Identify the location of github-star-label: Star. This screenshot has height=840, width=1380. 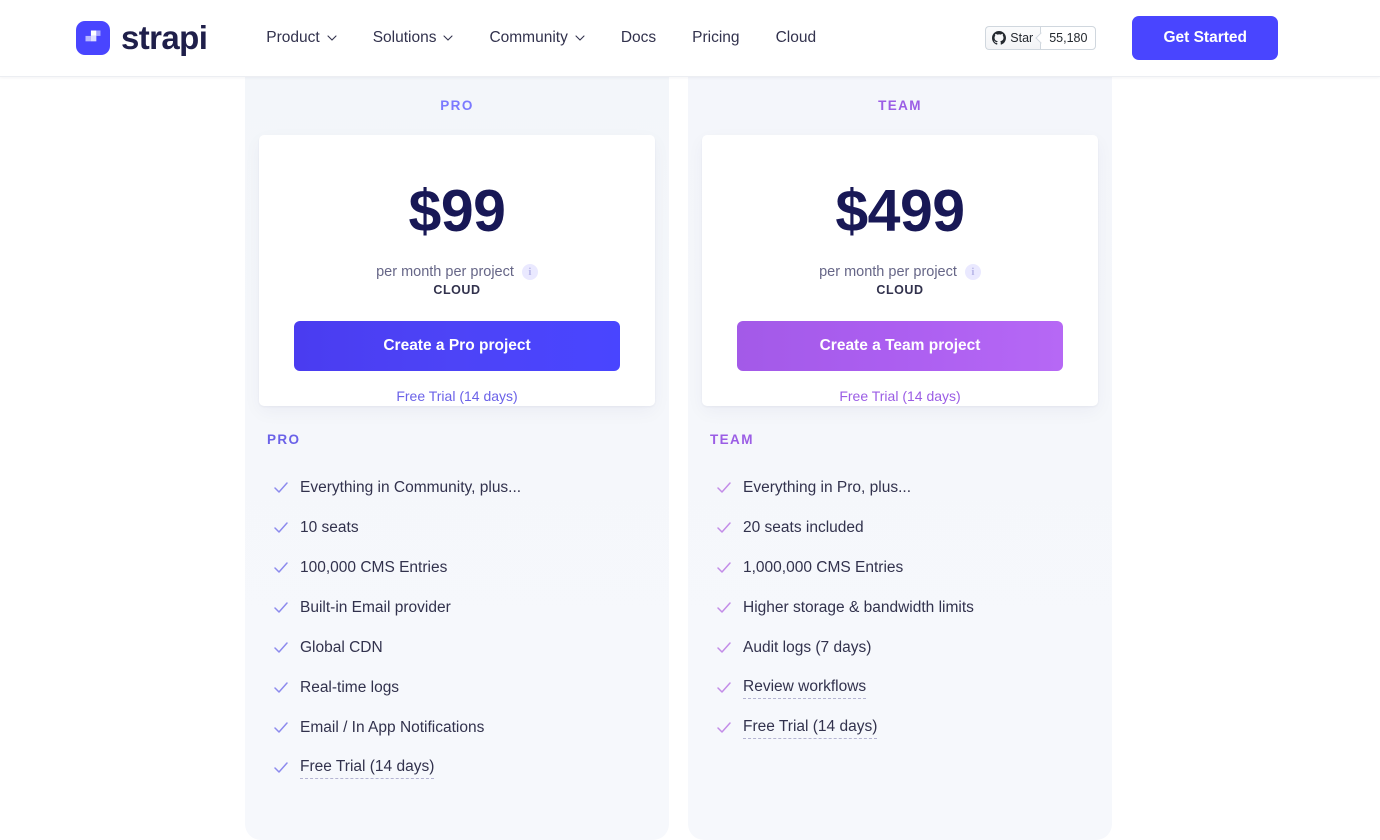
(1022, 38).